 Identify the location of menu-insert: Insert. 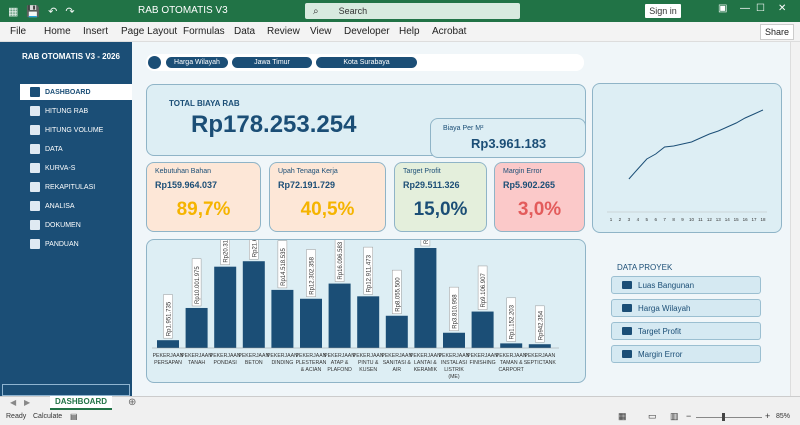
(95, 31).